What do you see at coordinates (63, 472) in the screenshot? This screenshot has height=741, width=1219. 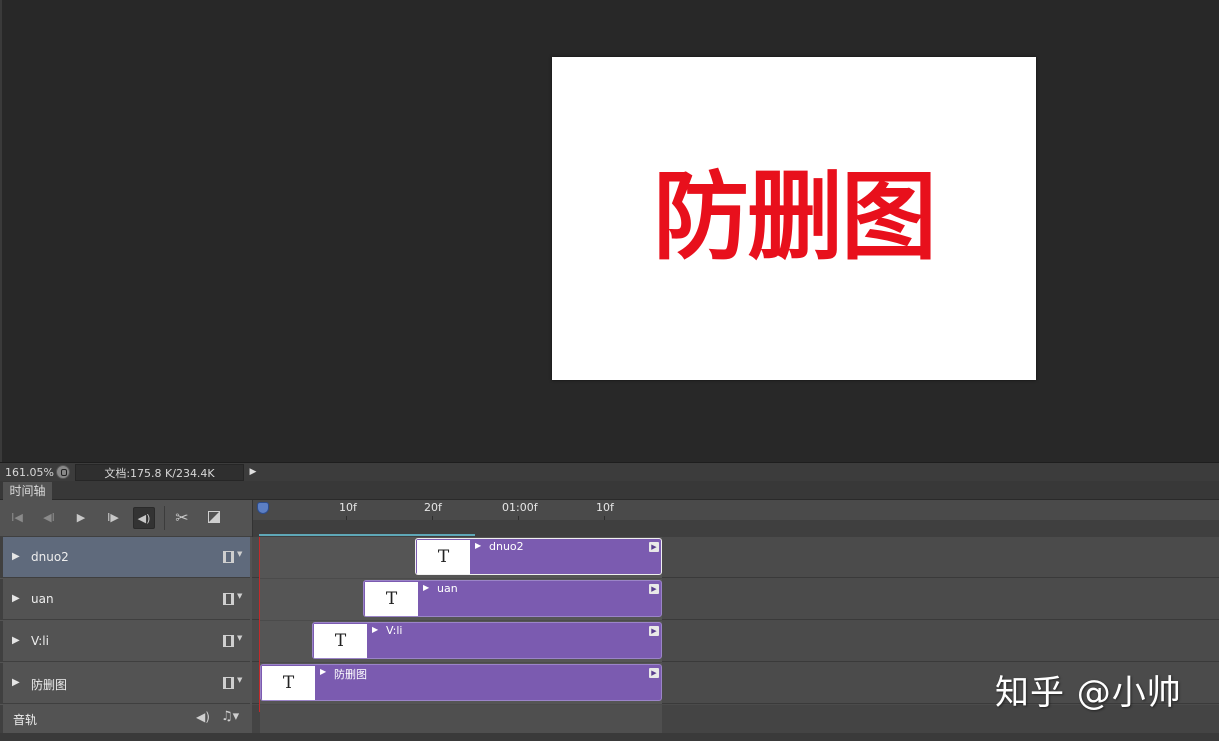 I see `zoom-settings-icon` at bounding box center [63, 472].